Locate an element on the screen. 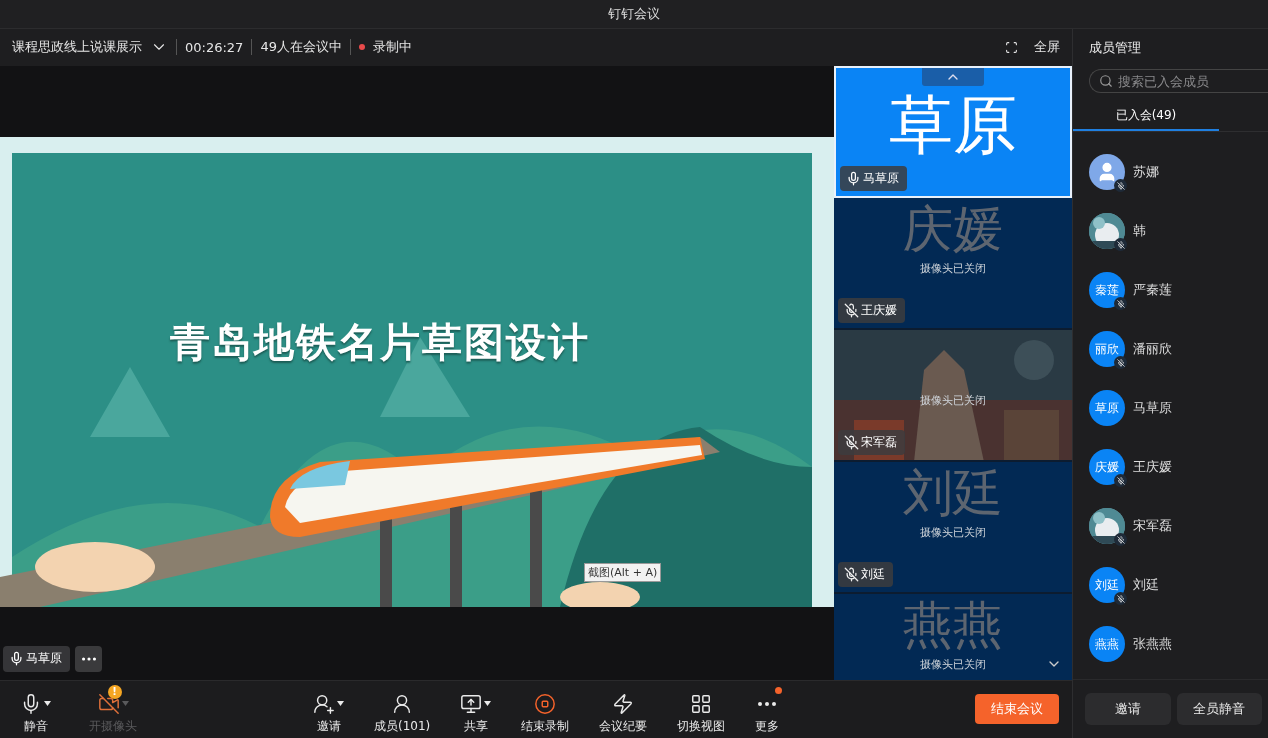 Image resolution: width=1268 pixels, height=738 pixels. video-tile: 摄像头已关闭 宋军磊 is located at coordinates (953, 395).